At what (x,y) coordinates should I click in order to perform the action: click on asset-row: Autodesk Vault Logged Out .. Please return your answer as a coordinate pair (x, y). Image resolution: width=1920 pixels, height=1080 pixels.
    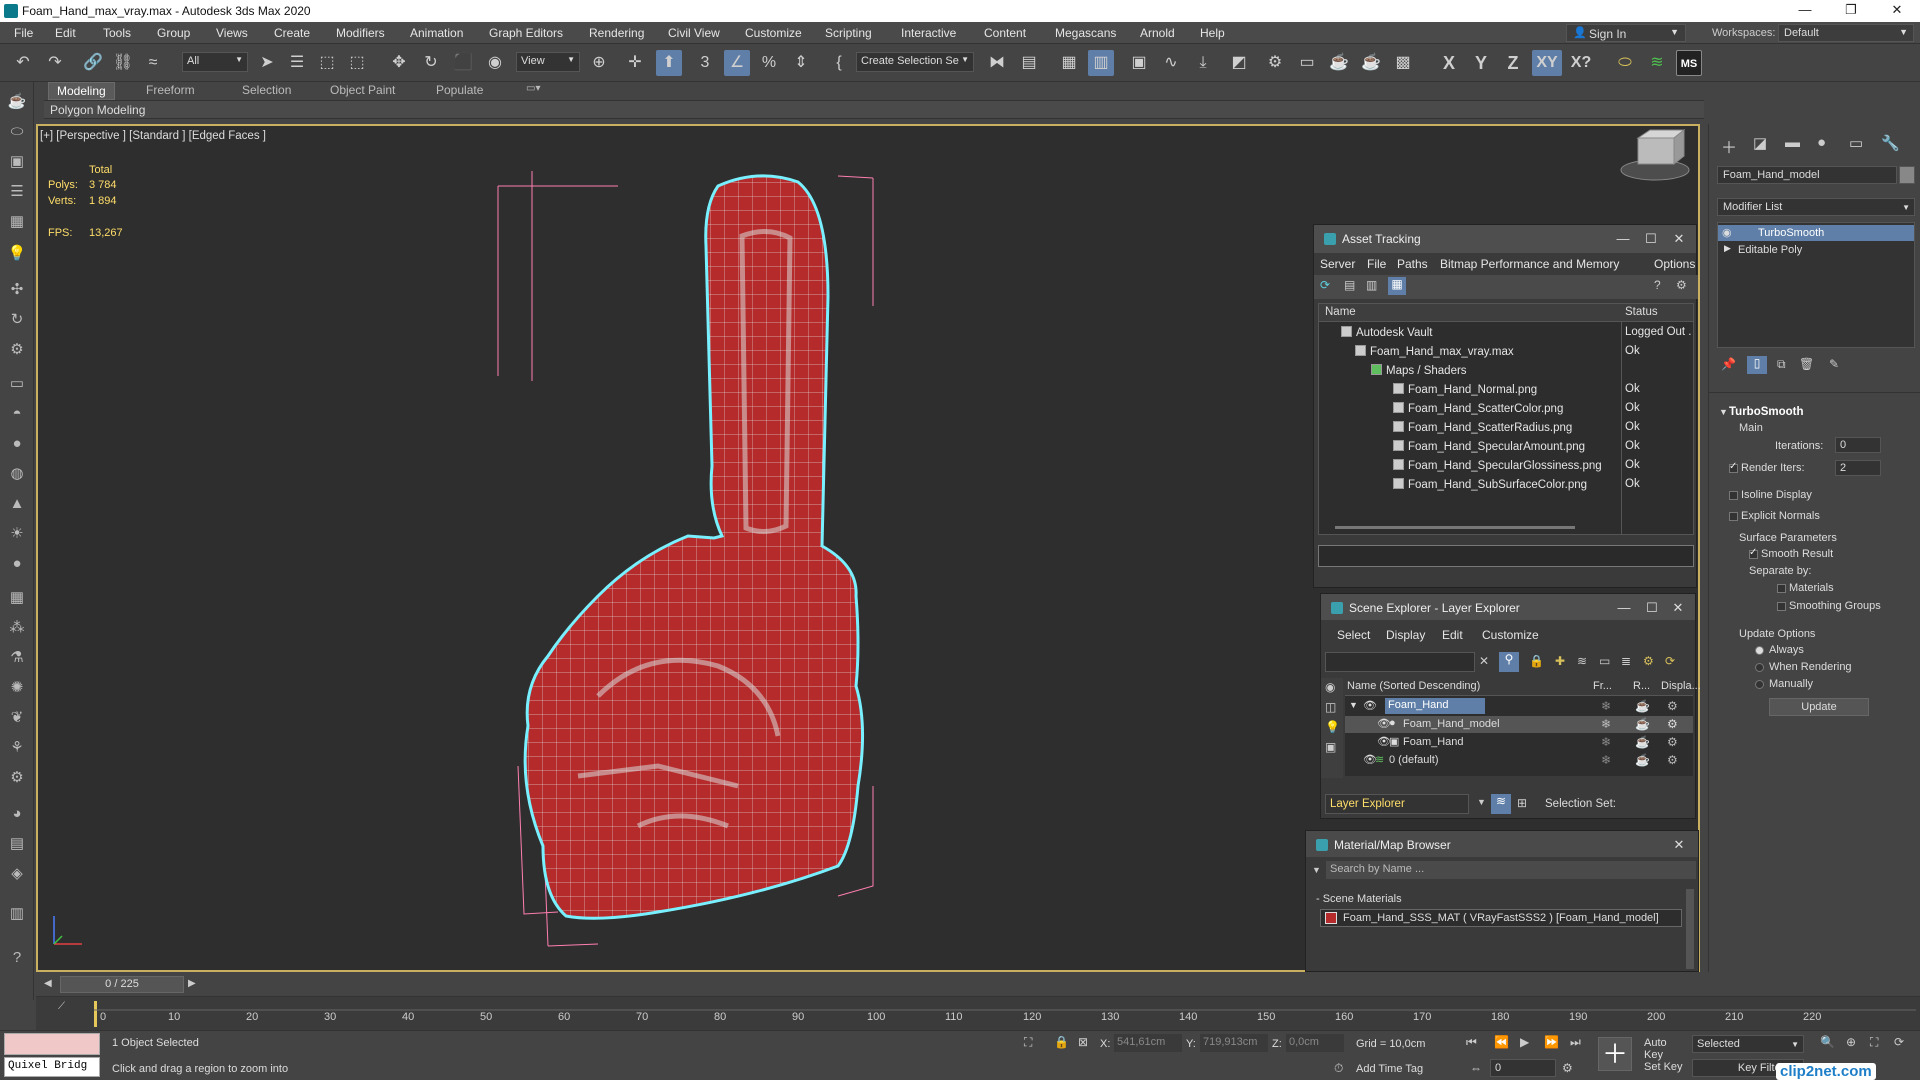
    Looking at the image, I should click on (1506, 333).